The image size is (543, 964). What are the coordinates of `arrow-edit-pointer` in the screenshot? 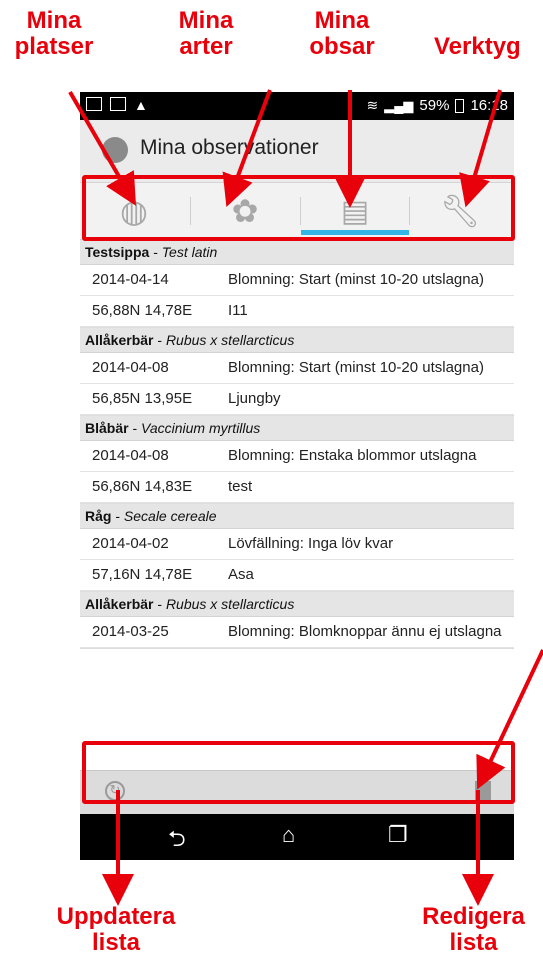 It's located at (509, 719).